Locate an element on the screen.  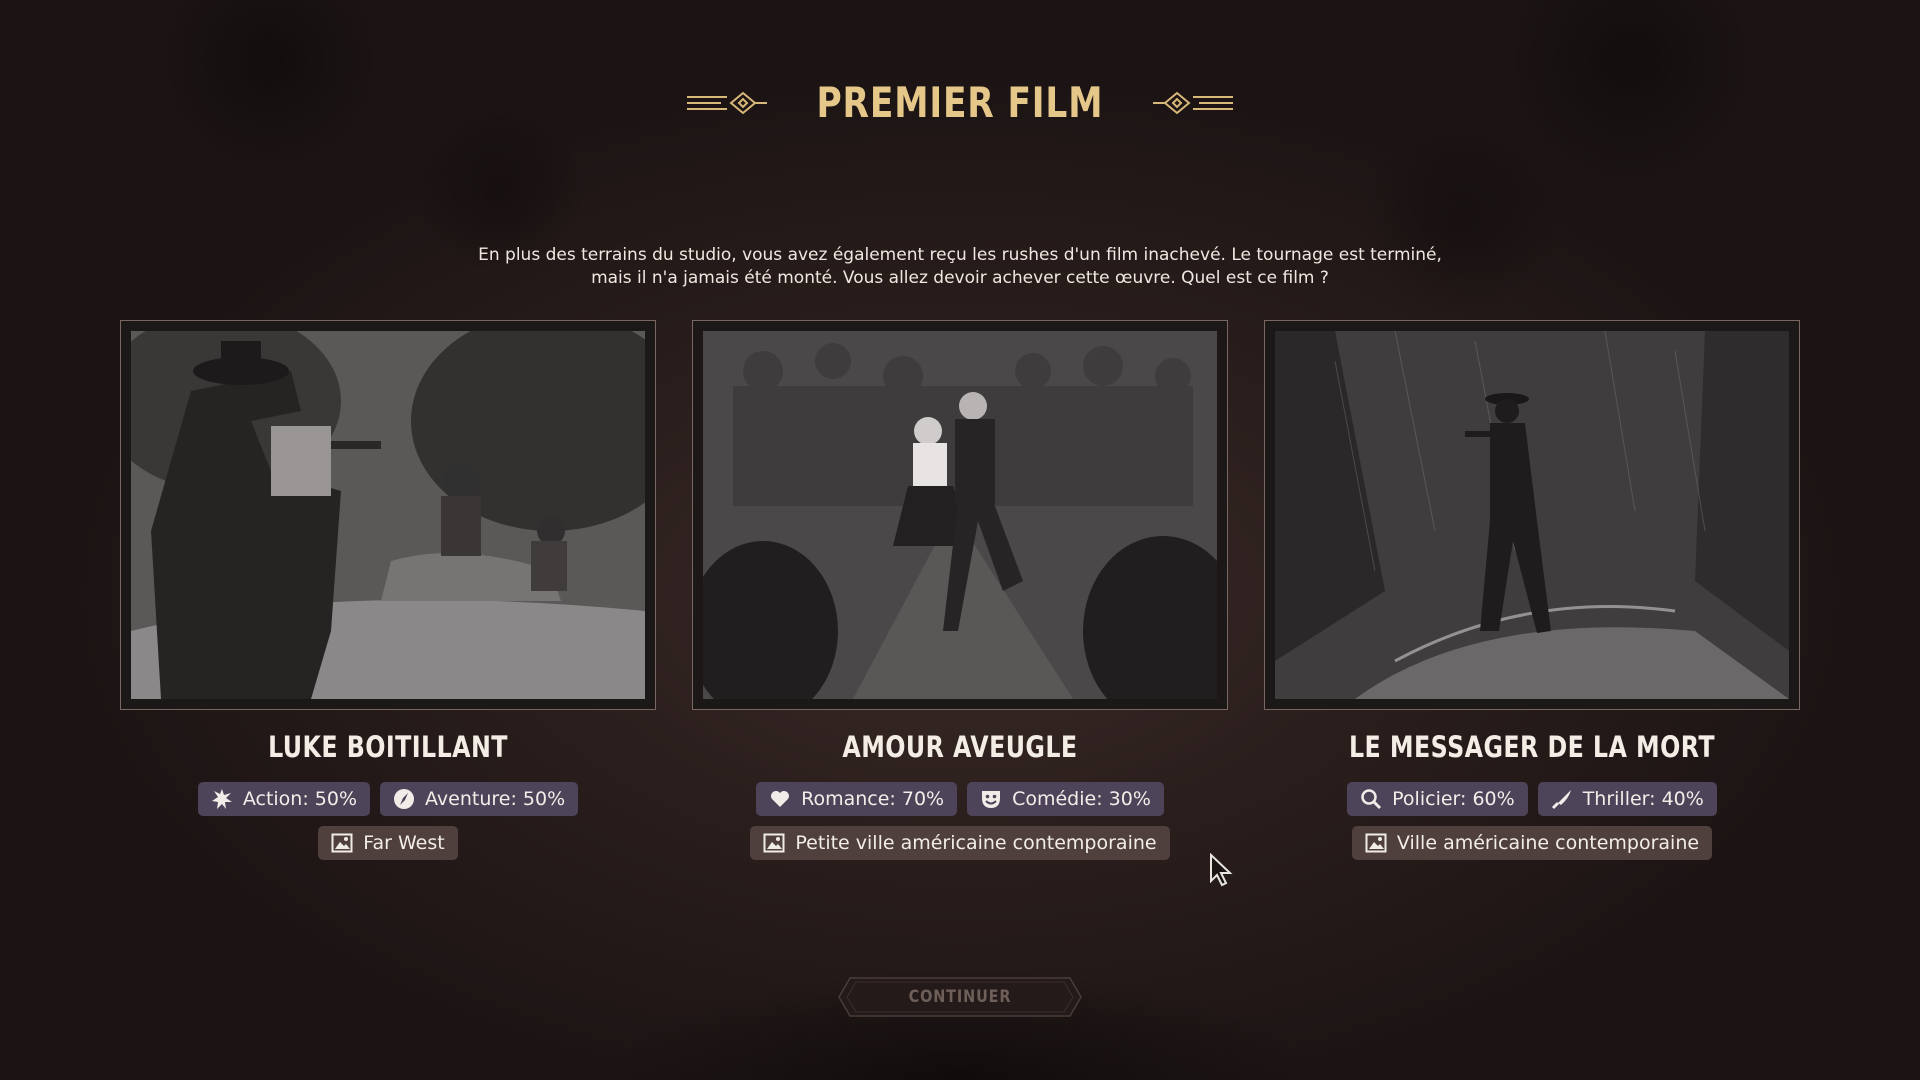
film-title: AMOUR AVEUGLE is located at coordinates (960, 747).